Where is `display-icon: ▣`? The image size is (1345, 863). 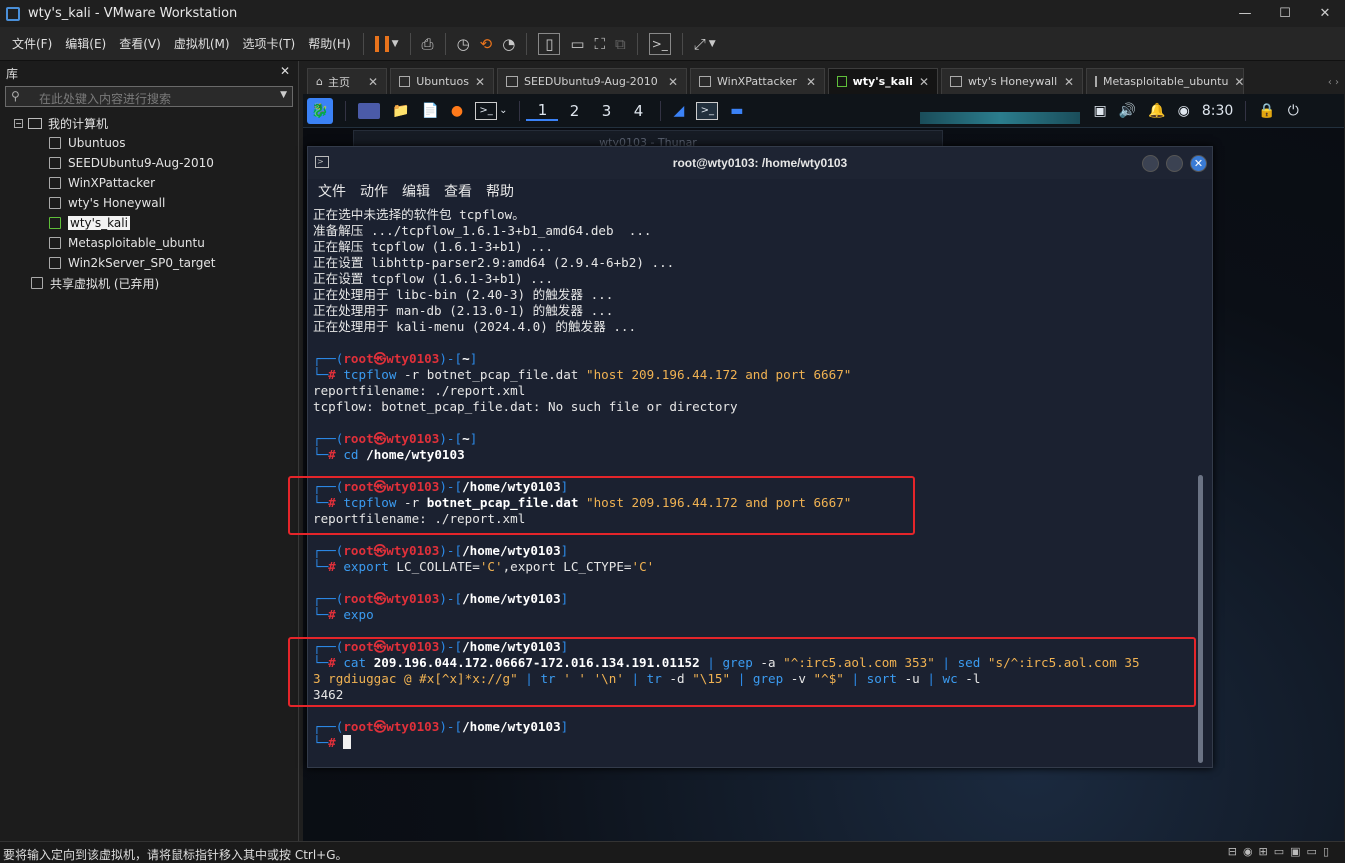
display-icon: ▣ is located at coordinates (1100, 111).